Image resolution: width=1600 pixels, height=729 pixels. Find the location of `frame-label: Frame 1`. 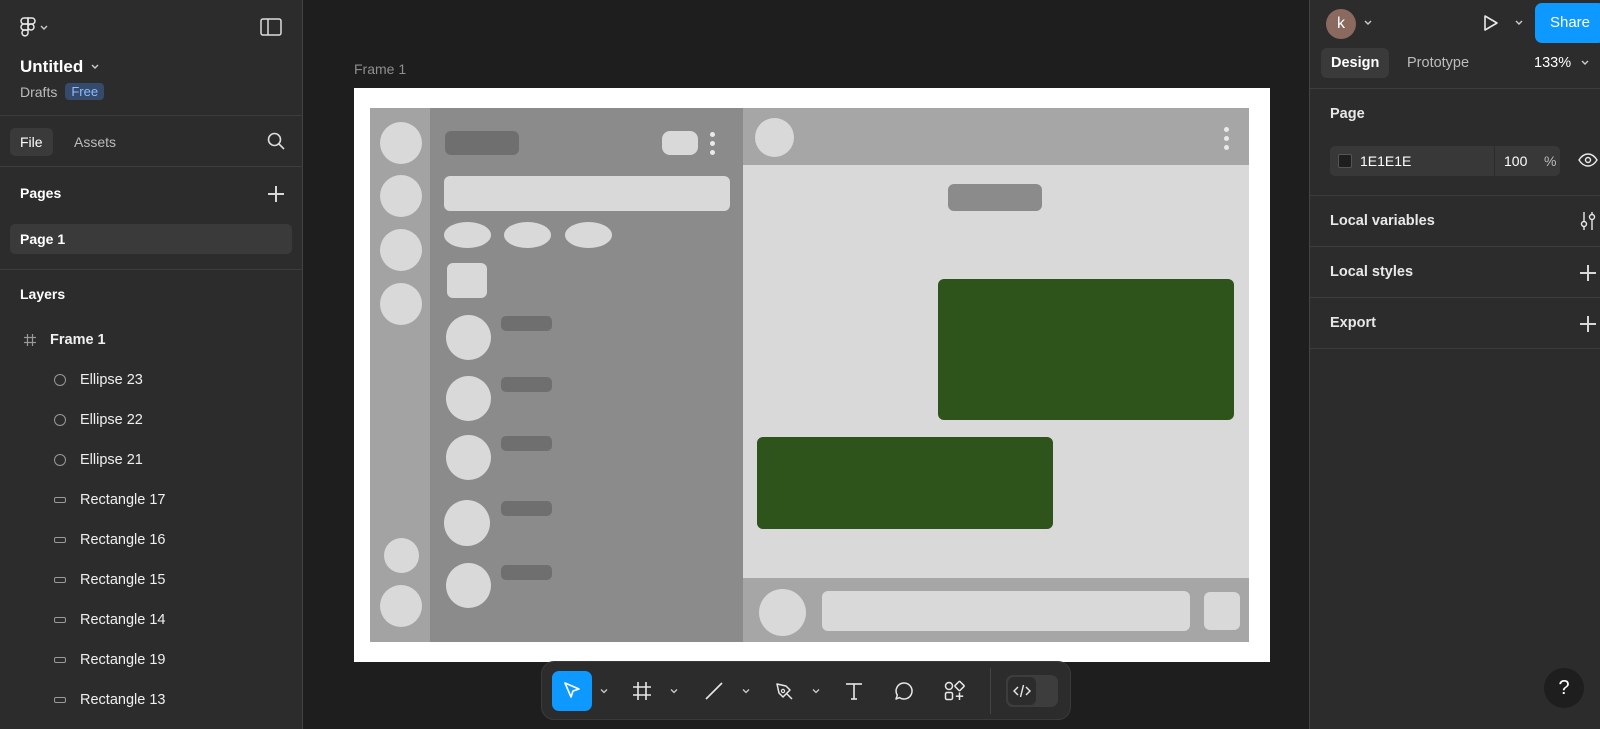

frame-label: Frame 1 is located at coordinates (380, 69).